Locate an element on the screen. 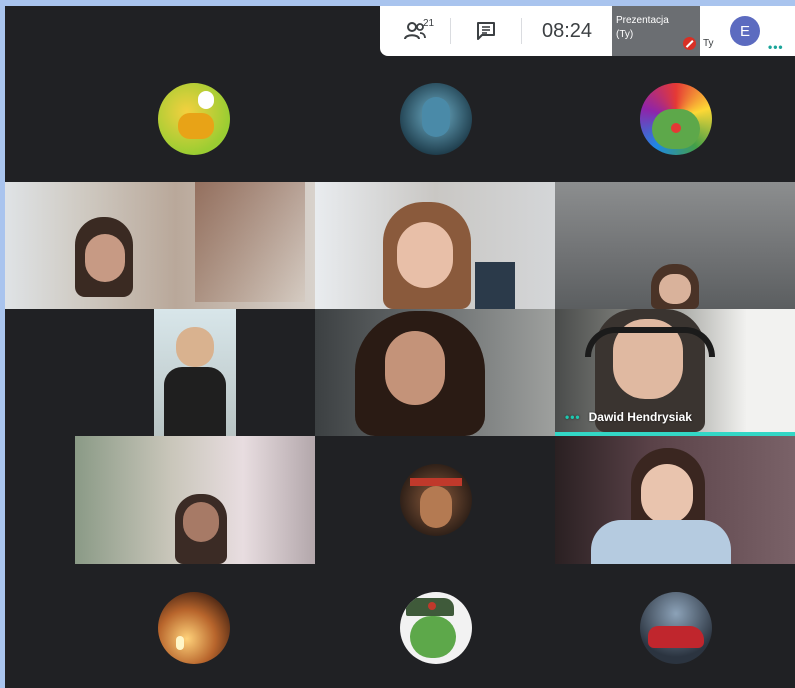 The height and width of the screenshot is (688, 795). participant-video-tile: ••• Dawid Hendrysiak is located at coordinates (675, 372).